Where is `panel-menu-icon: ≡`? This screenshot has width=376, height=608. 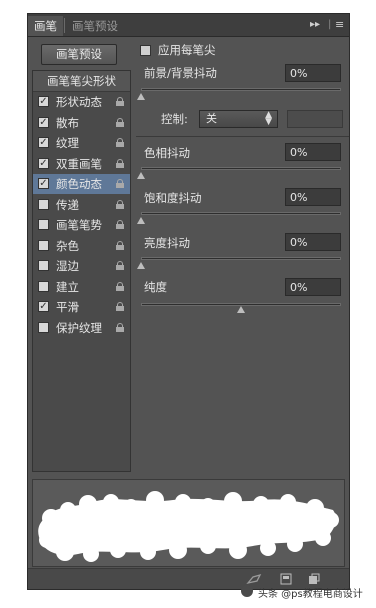
panel-menu-icon: ≡ is located at coordinates (339, 25).